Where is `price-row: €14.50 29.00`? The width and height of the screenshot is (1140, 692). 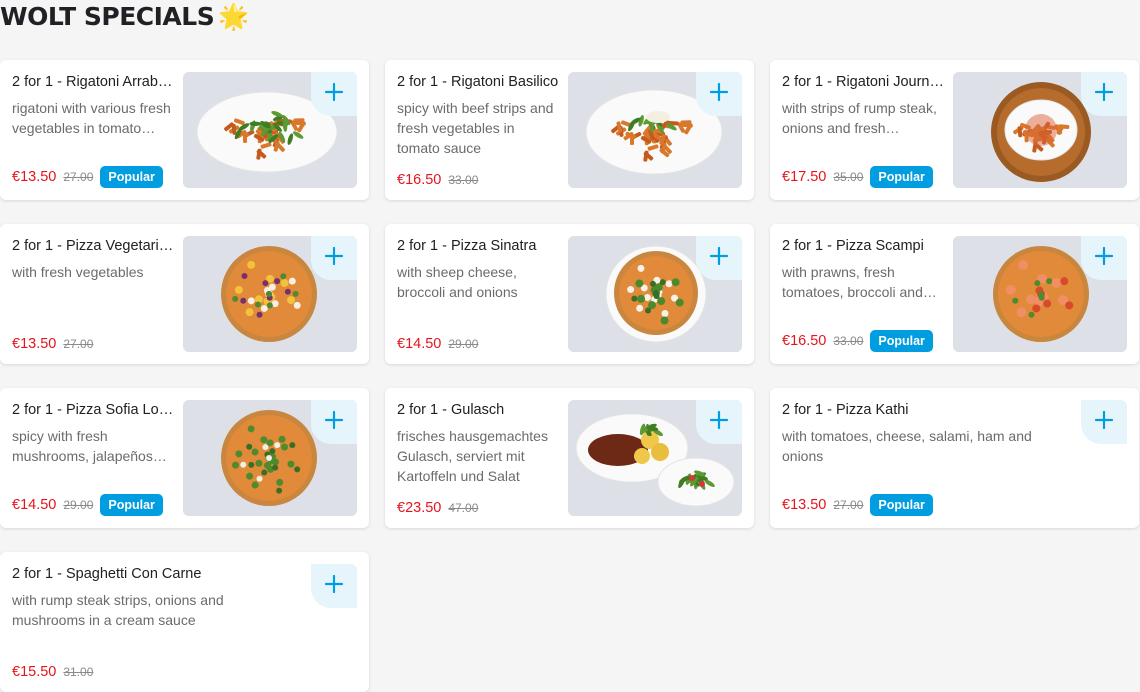 price-row: €14.50 29.00 is located at coordinates (437, 344).